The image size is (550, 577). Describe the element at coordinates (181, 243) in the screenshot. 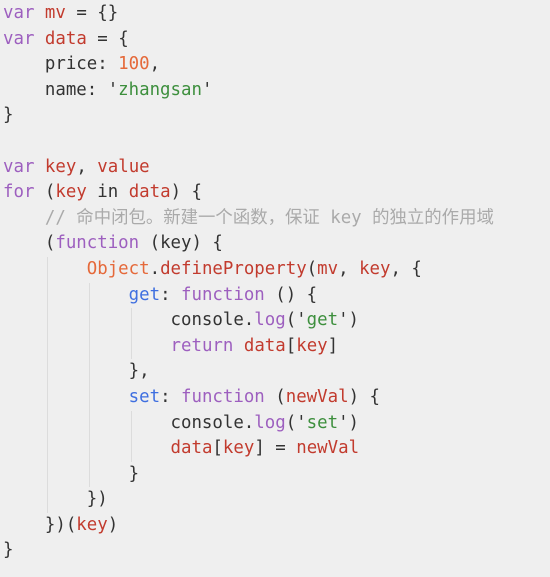

I see `code-token: (key) {` at that location.